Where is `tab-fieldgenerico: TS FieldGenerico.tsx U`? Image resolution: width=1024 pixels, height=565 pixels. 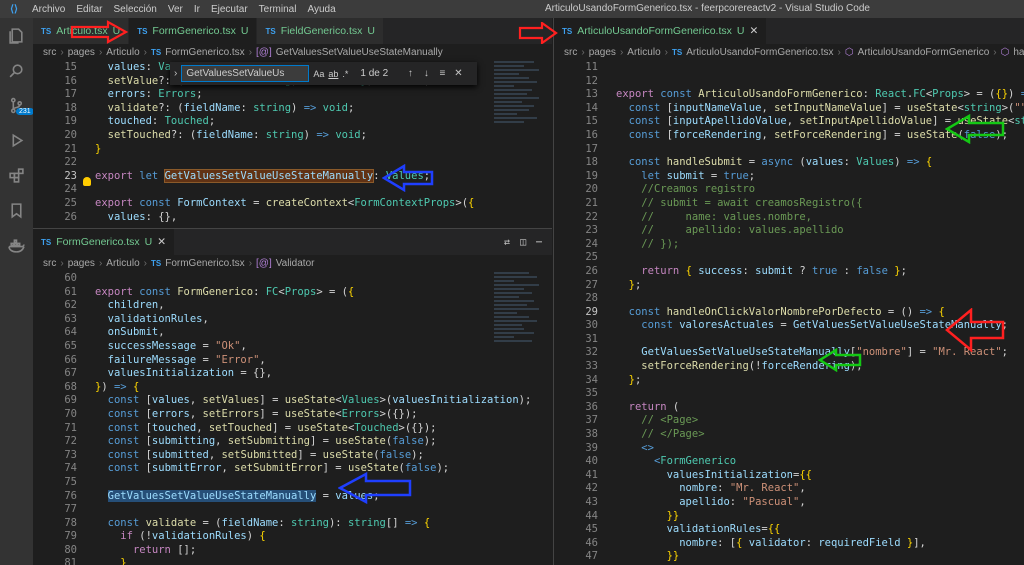
tab-fieldgenerico: TS FieldGenerico.tsx U is located at coordinates (320, 31).